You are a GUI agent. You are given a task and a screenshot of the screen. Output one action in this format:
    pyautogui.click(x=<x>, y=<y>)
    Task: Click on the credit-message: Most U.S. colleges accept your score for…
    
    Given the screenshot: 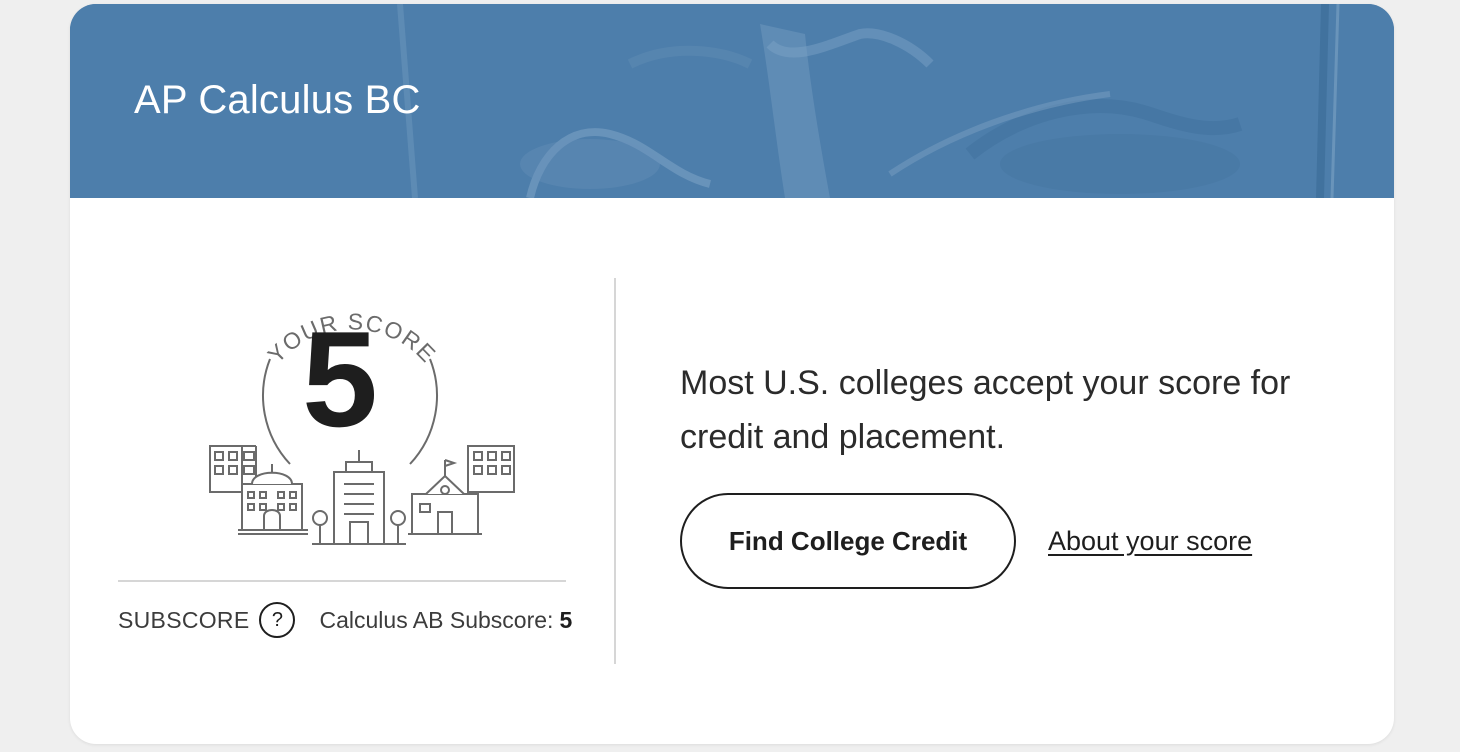 What is the action you would take?
    pyautogui.click(x=985, y=410)
    